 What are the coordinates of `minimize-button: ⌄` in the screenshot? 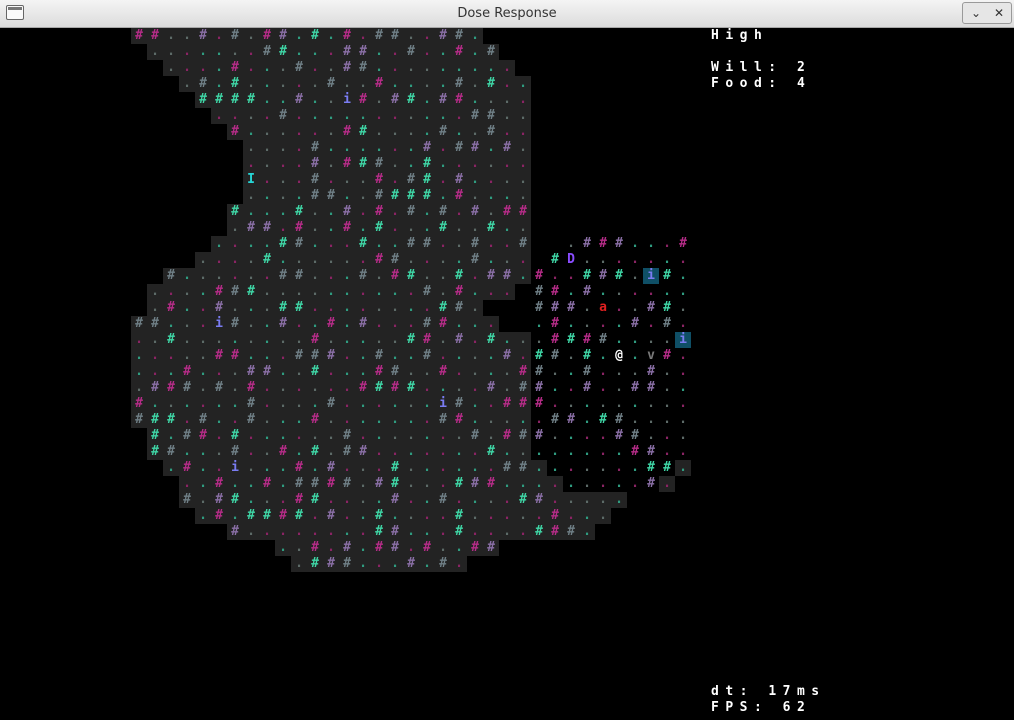 It's located at (976, 13).